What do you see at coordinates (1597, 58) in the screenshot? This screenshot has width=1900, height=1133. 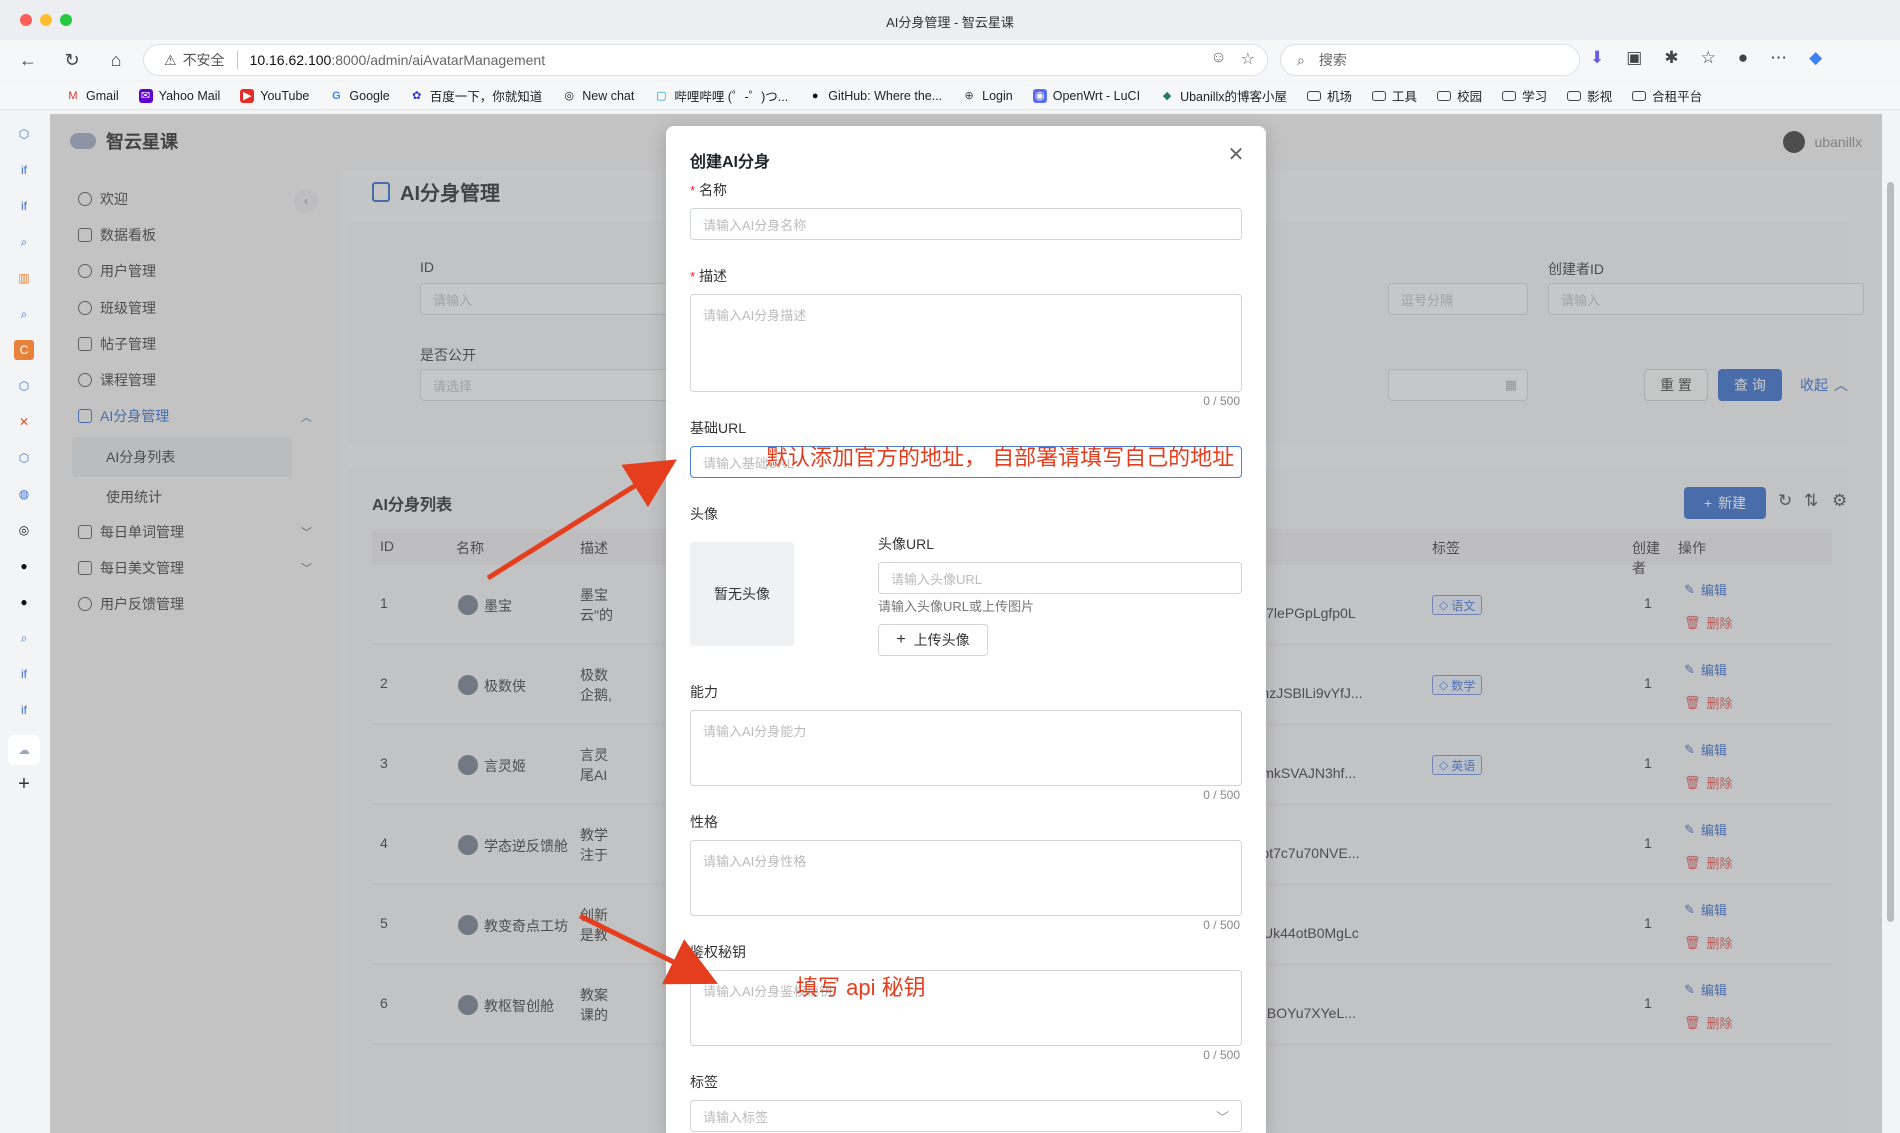 I see `download-icon: ⬇` at bounding box center [1597, 58].